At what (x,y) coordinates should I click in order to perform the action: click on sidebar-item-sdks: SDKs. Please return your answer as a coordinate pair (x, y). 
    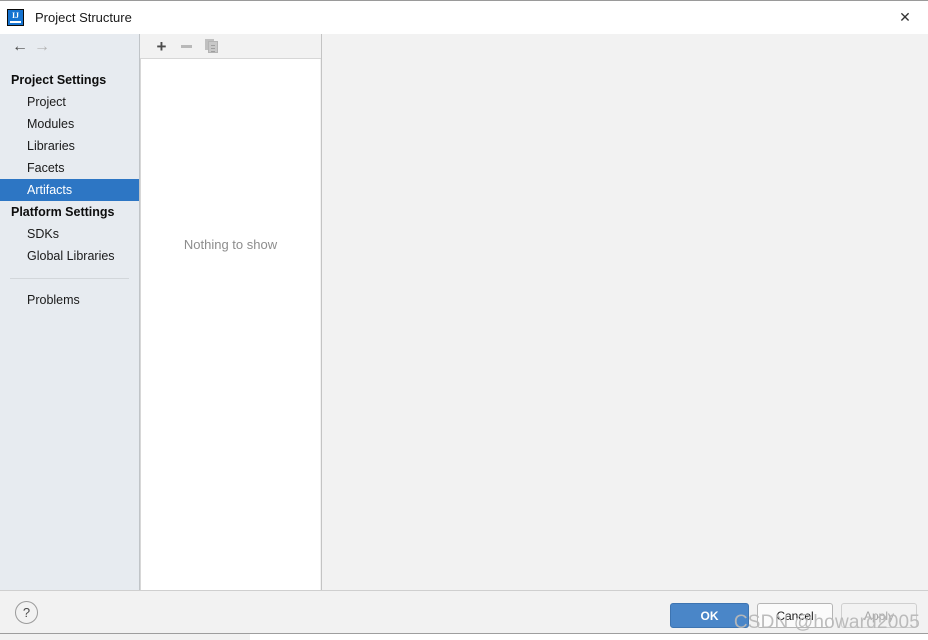
    Looking at the image, I should click on (69, 234).